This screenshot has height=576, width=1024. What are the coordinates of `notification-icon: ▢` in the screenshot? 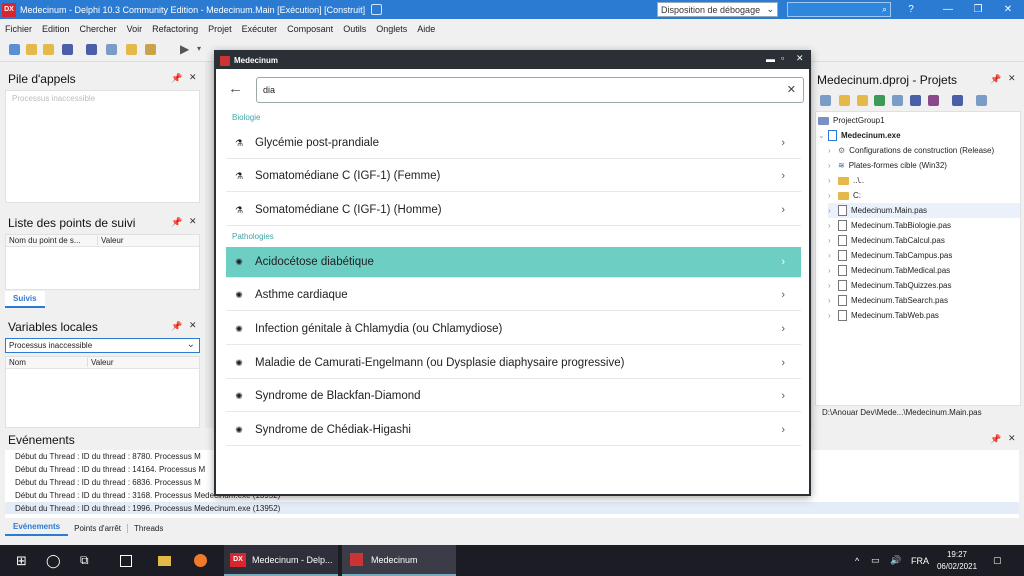 It's located at (997, 560).